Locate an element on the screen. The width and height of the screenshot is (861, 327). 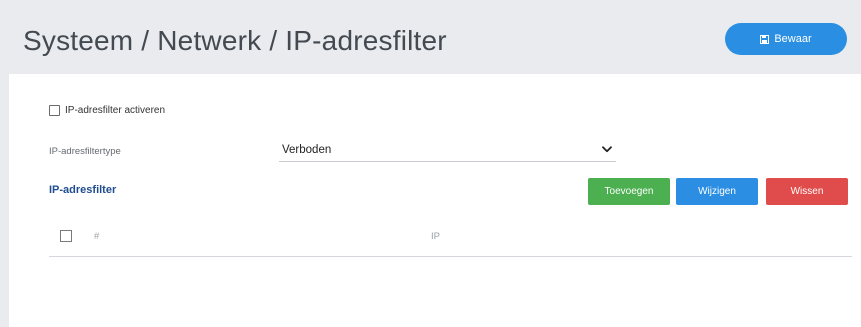
delete-button: Wissen is located at coordinates (807, 191).